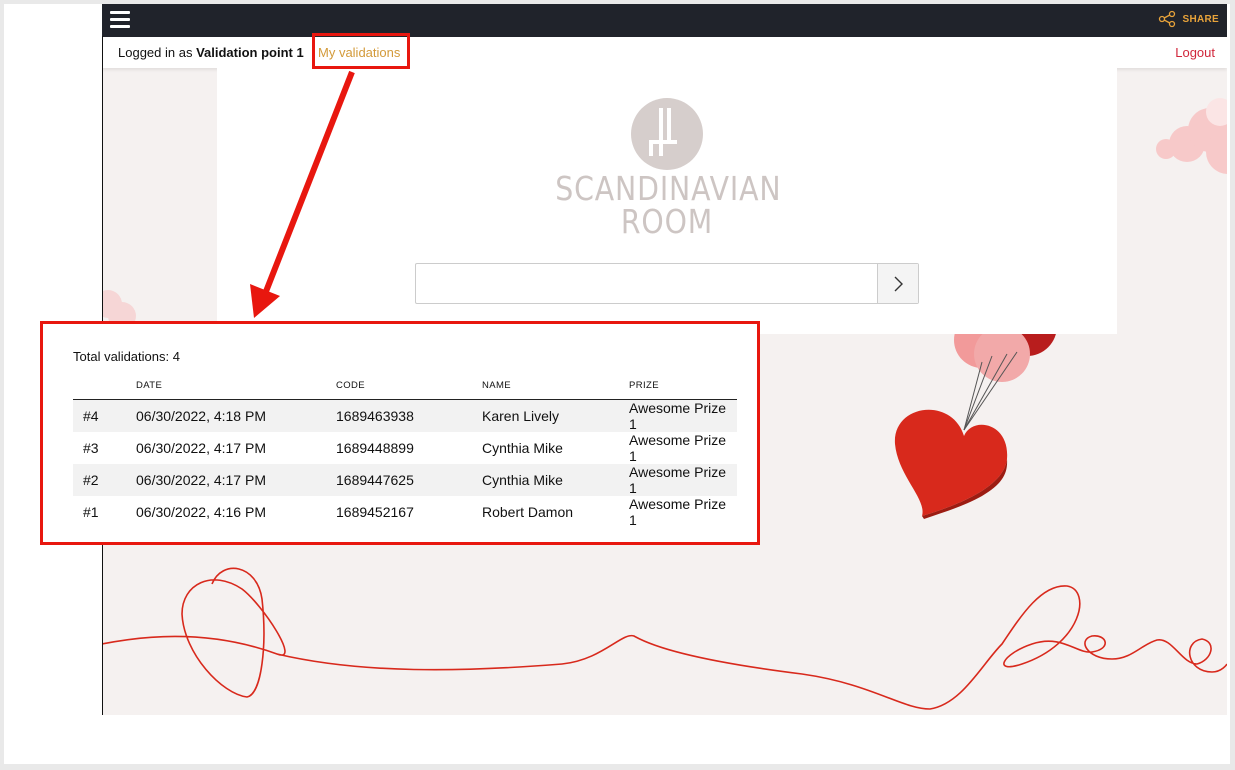 The width and height of the screenshot is (1235, 770). What do you see at coordinates (409, 415) in the screenshot?
I see `row-code: 1689463938` at bounding box center [409, 415].